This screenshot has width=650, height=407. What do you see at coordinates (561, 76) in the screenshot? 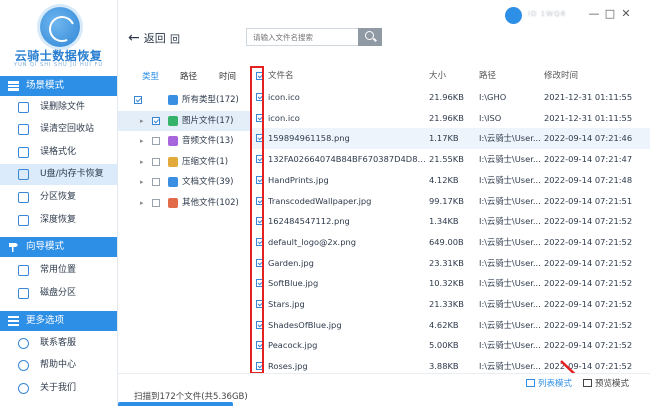
I see `col-modified-header: 修改时间` at bounding box center [561, 76].